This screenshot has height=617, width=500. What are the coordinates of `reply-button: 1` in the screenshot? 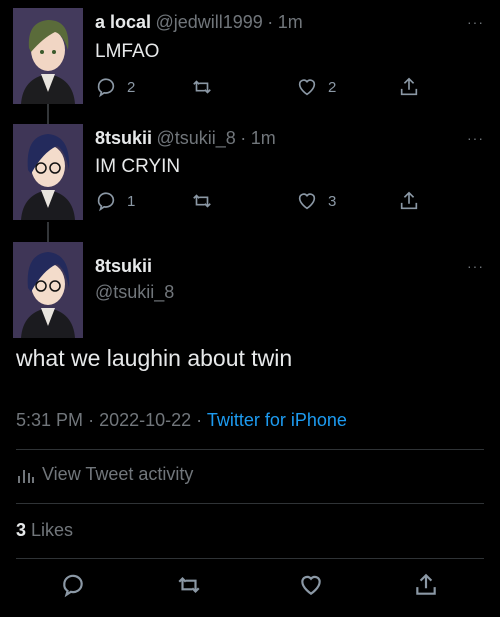 It's located at (115, 201).